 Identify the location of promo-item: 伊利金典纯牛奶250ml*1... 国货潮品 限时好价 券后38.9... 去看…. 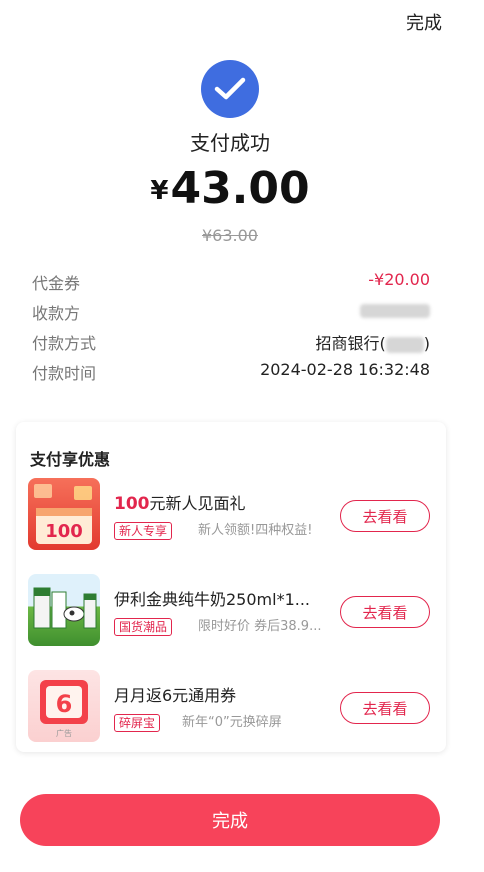
(233, 614).